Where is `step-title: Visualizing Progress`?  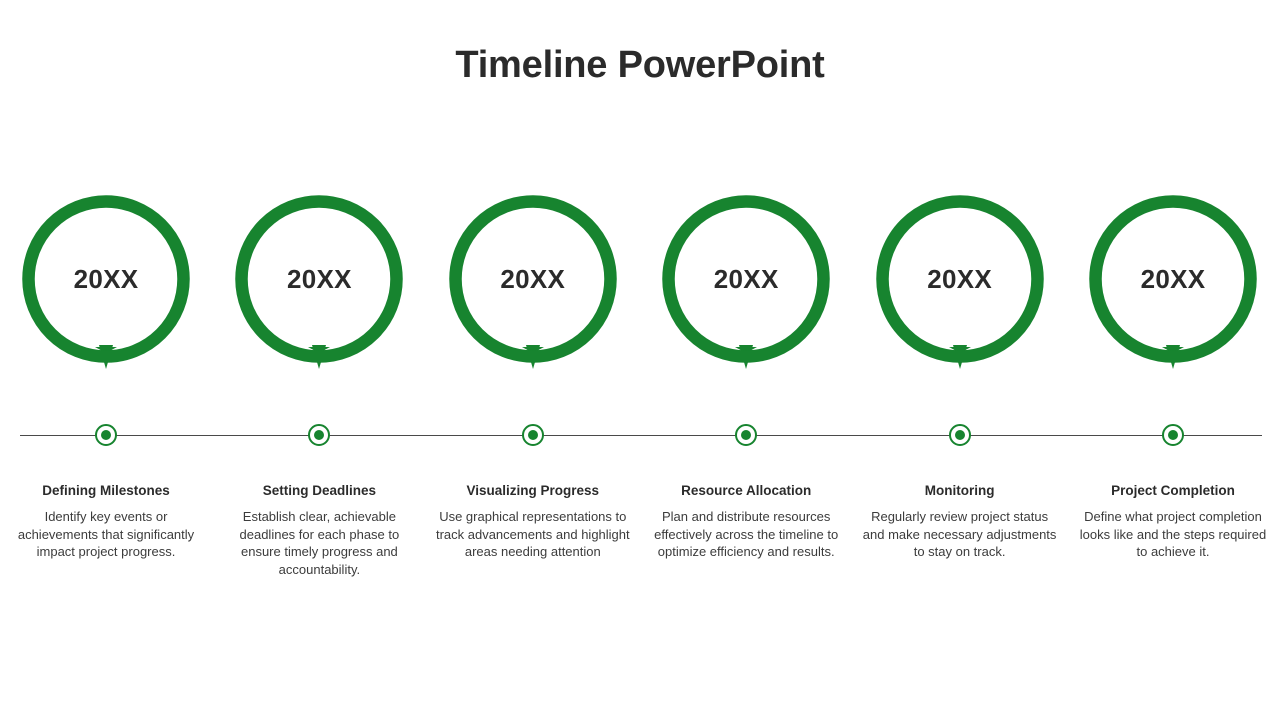 step-title: Visualizing Progress is located at coordinates (533, 490).